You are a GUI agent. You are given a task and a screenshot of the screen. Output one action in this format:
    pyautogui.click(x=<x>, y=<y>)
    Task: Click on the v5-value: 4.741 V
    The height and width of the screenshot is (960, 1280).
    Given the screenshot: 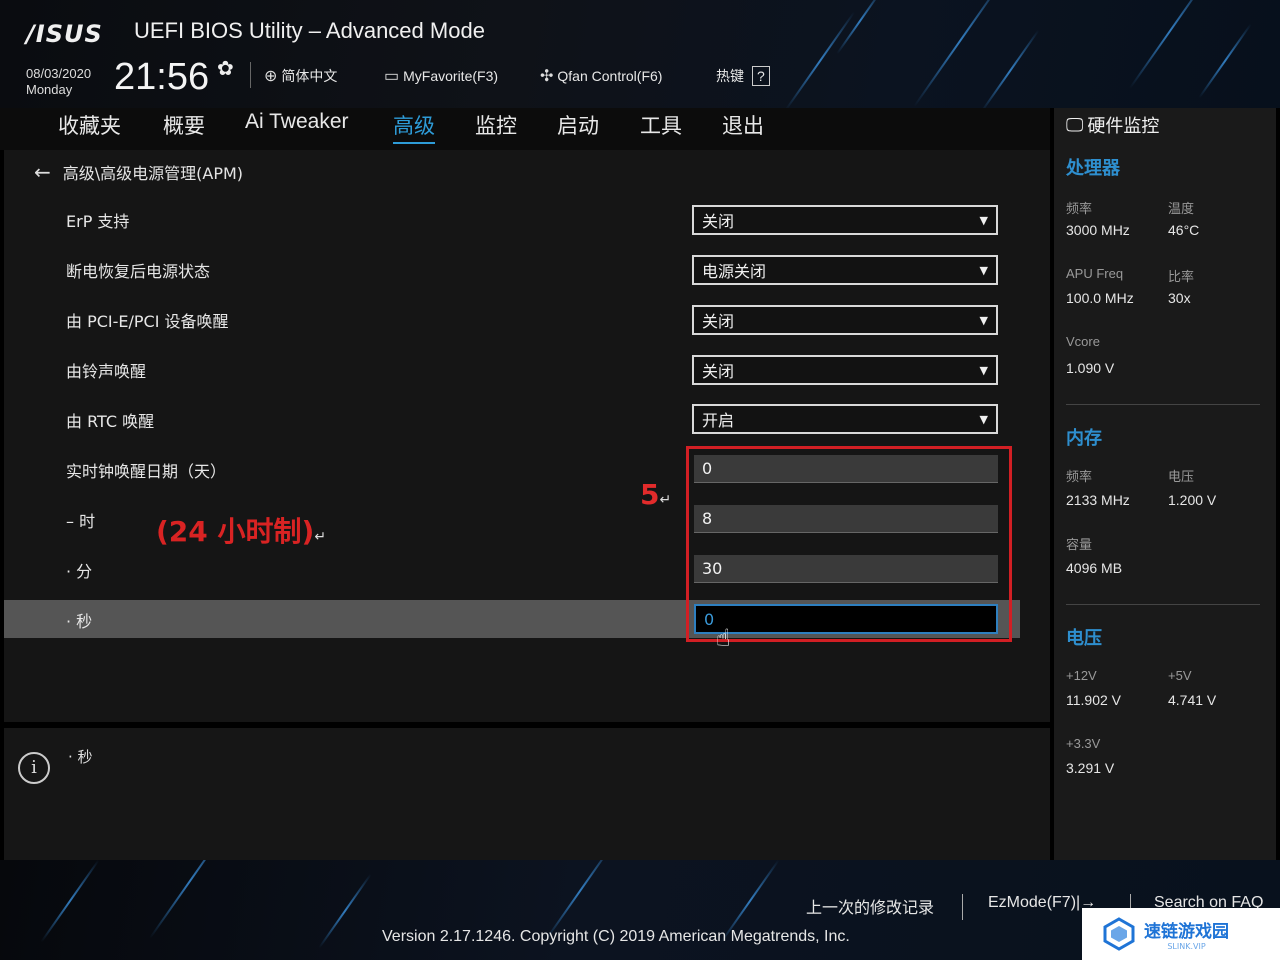 What is the action you would take?
    pyautogui.click(x=1192, y=700)
    